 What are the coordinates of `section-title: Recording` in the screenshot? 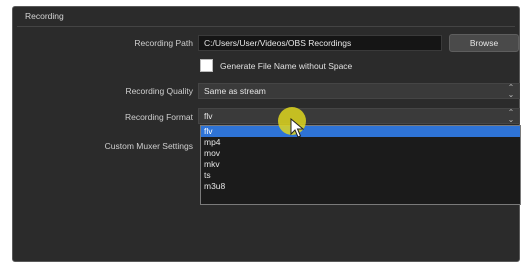 It's located at (44, 16).